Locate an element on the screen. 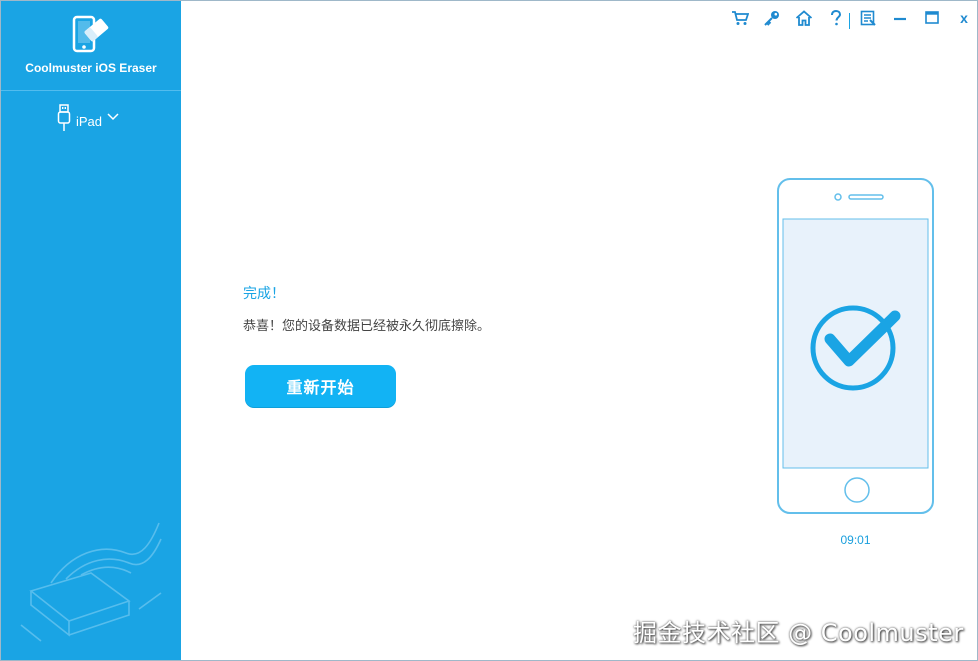 Image resolution: width=978 pixels, height=661 pixels. chevron-down-icon is located at coordinates (113, 117).